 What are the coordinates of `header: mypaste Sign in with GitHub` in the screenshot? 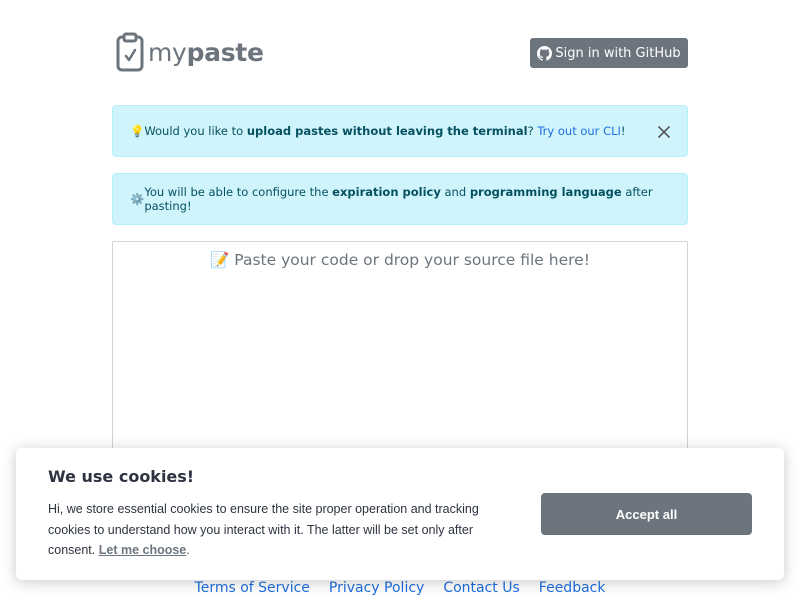 It's located at (400, 52).